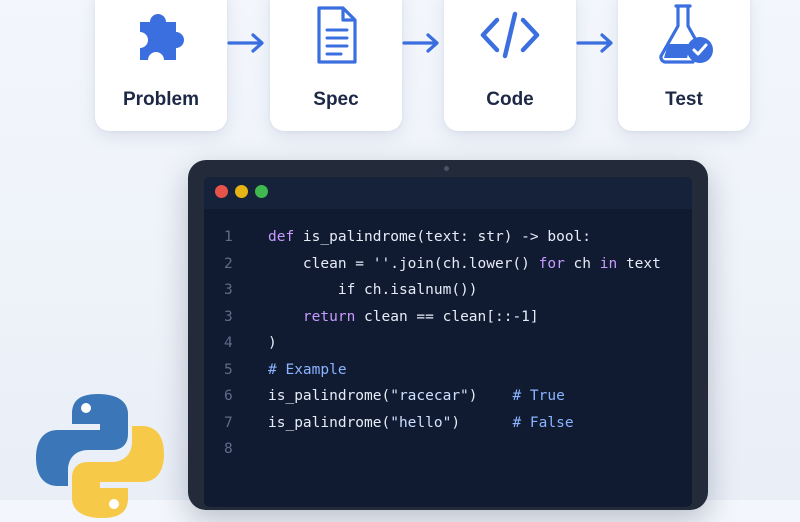 This screenshot has width=800, height=522. I want to click on code-line: 5 # Example, so click(448, 370).